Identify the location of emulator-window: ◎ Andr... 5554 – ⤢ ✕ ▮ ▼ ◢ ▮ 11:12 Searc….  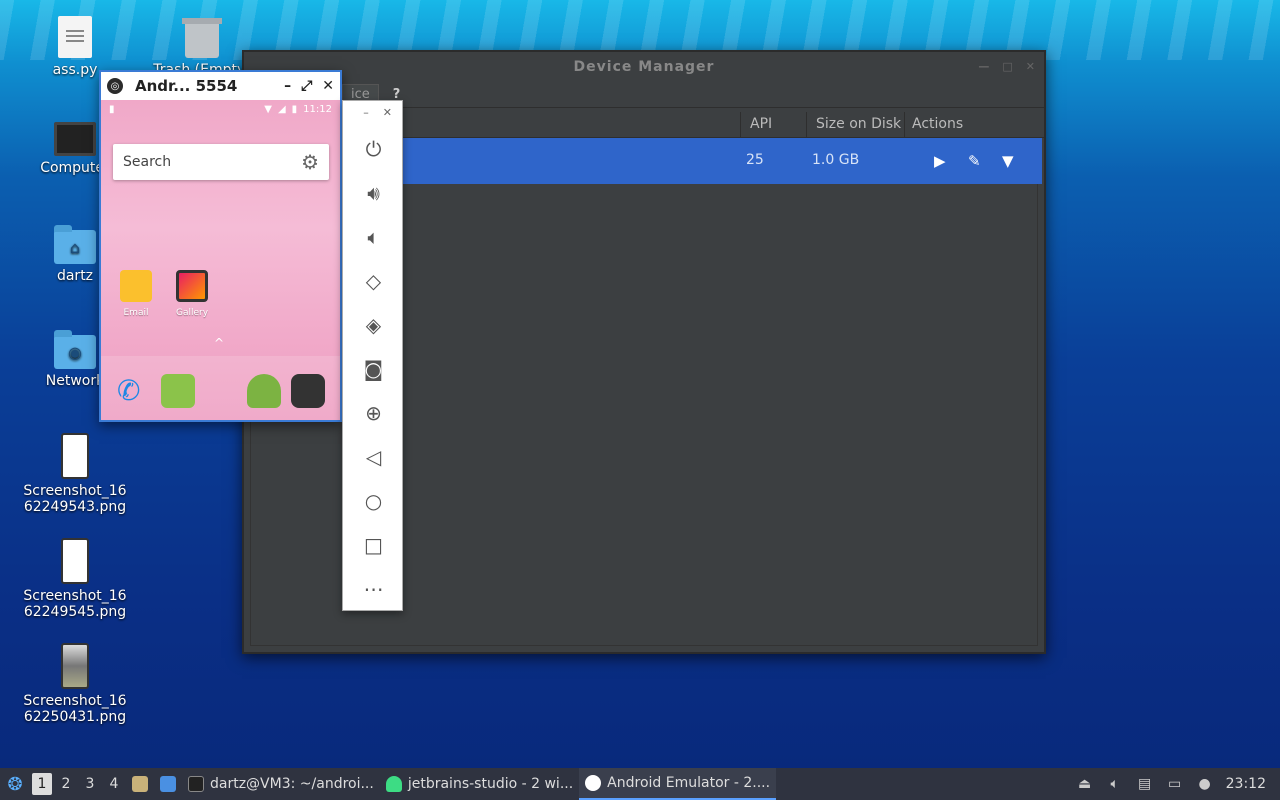
(220, 246).